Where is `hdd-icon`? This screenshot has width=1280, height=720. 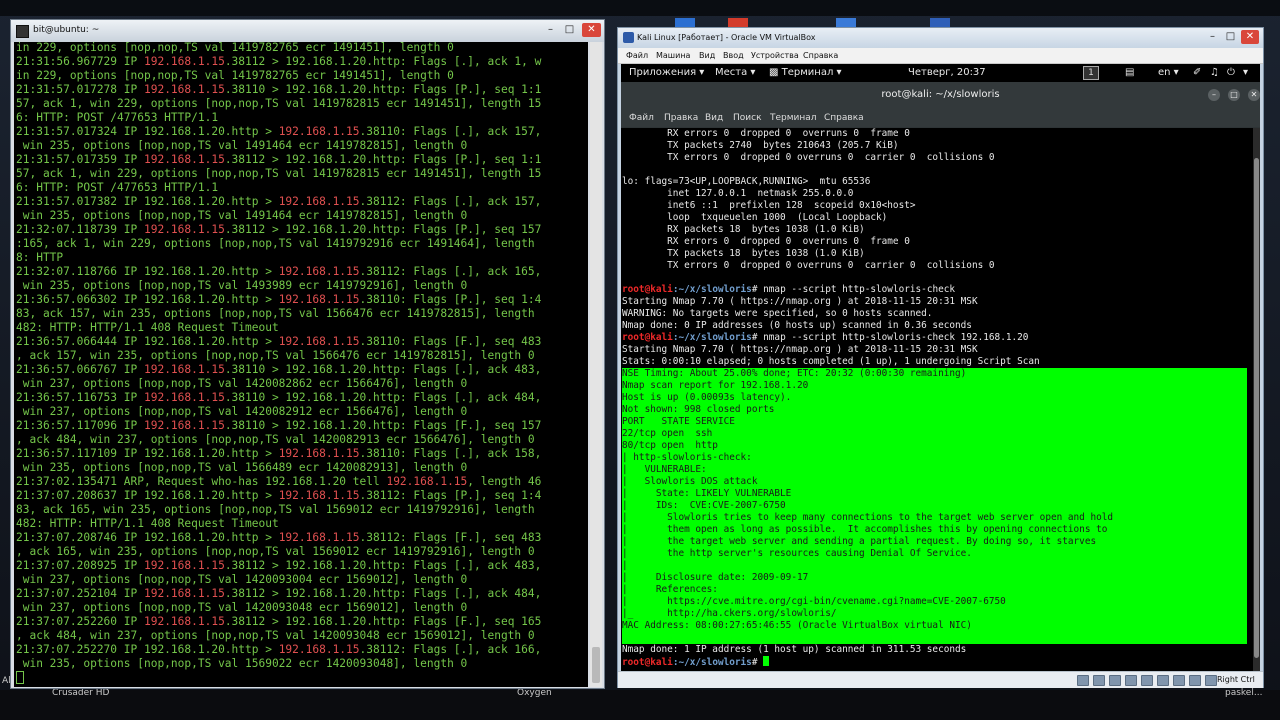 hdd-icon is located at coordinates (1083, 680).